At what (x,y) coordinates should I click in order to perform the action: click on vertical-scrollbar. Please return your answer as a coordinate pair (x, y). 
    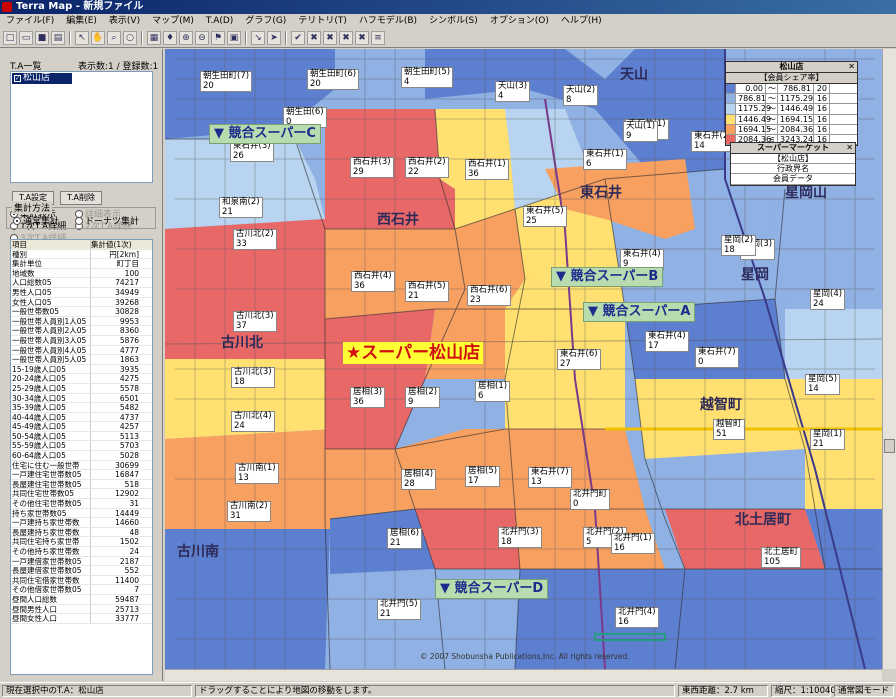
    Looking at the image, I should click on (889, 359).